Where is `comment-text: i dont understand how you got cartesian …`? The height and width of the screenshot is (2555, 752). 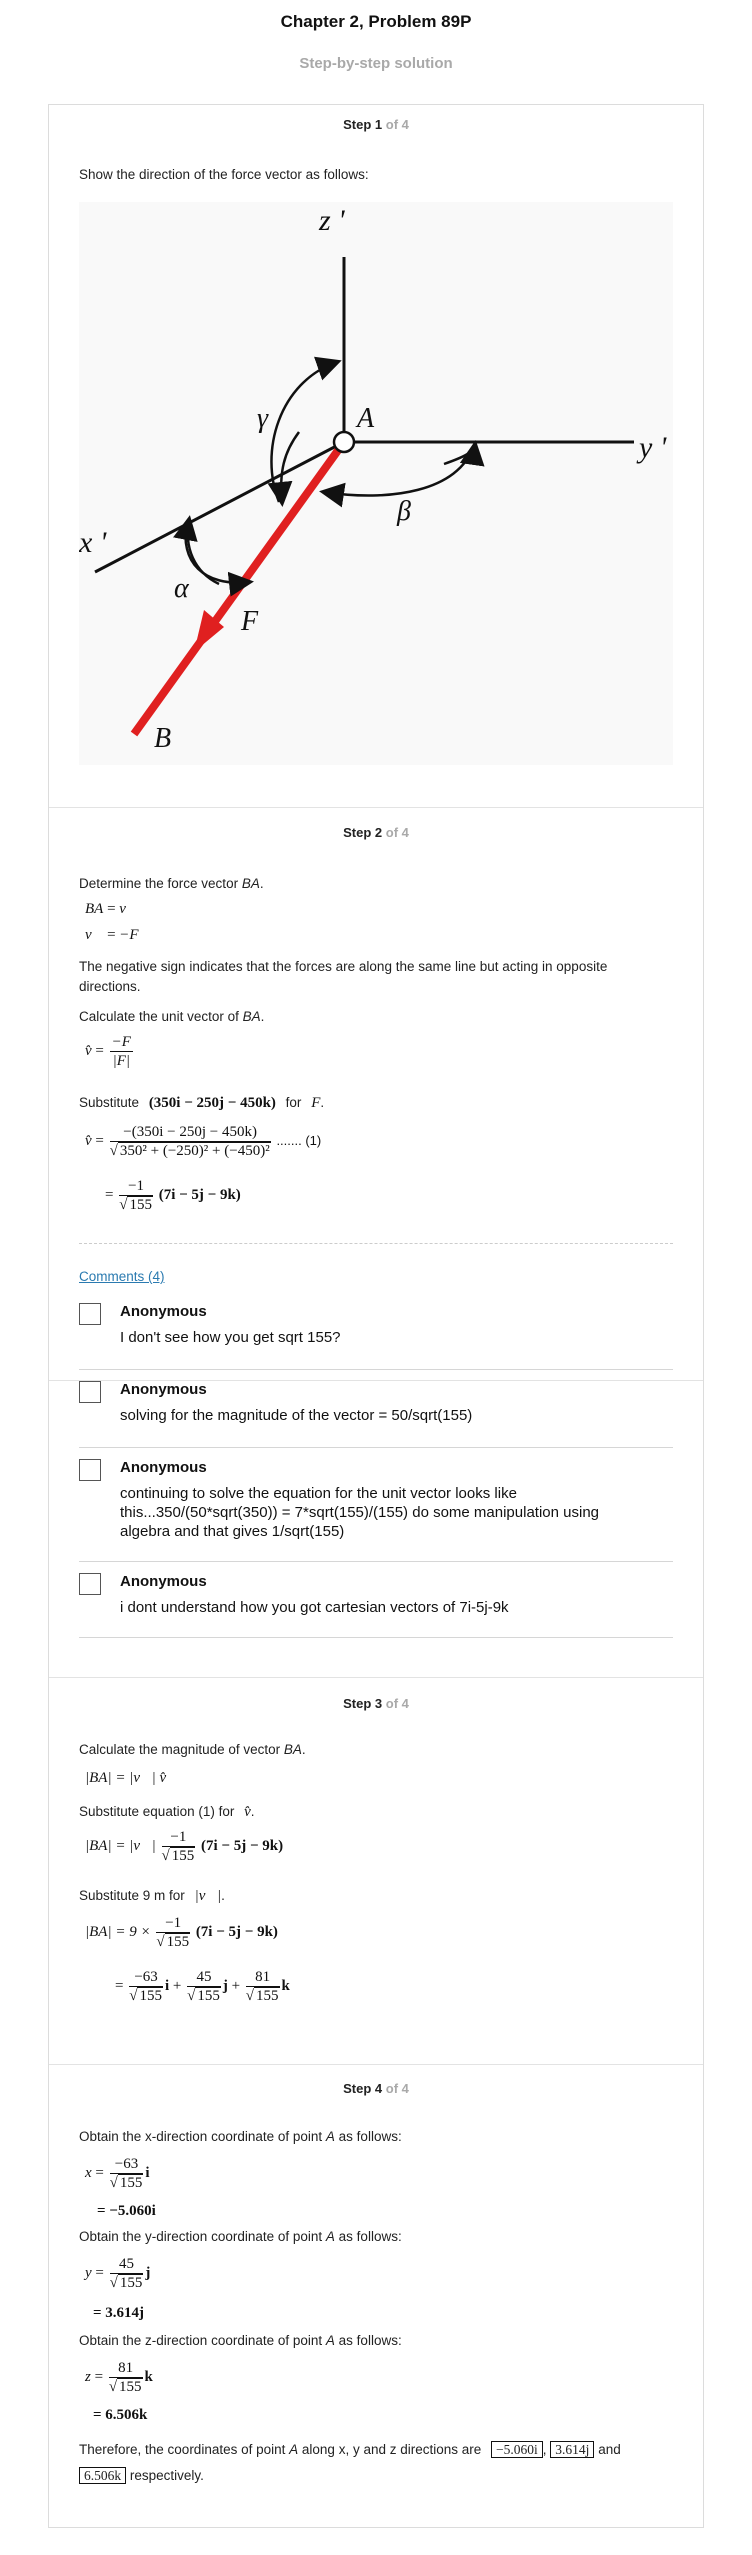 comment-text: i dont understand how you got cartesian … is located at coordinates (314, 1607).